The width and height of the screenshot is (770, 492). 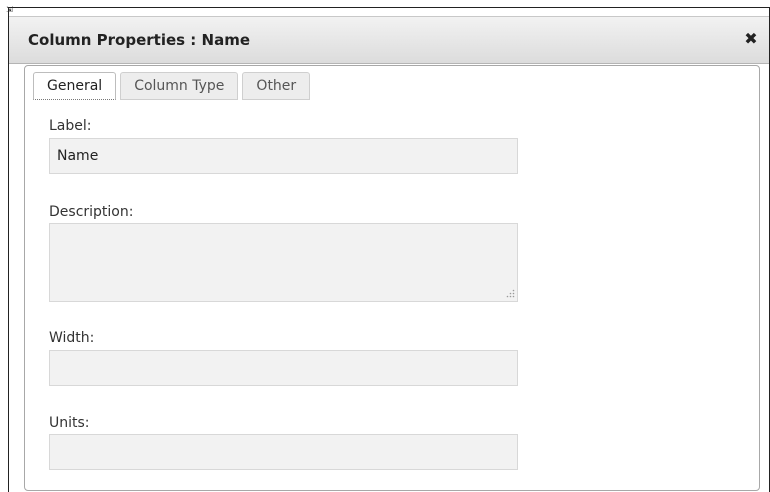 I want to click on tab-bar: General Column Type Other, so click(x=172, y=86).